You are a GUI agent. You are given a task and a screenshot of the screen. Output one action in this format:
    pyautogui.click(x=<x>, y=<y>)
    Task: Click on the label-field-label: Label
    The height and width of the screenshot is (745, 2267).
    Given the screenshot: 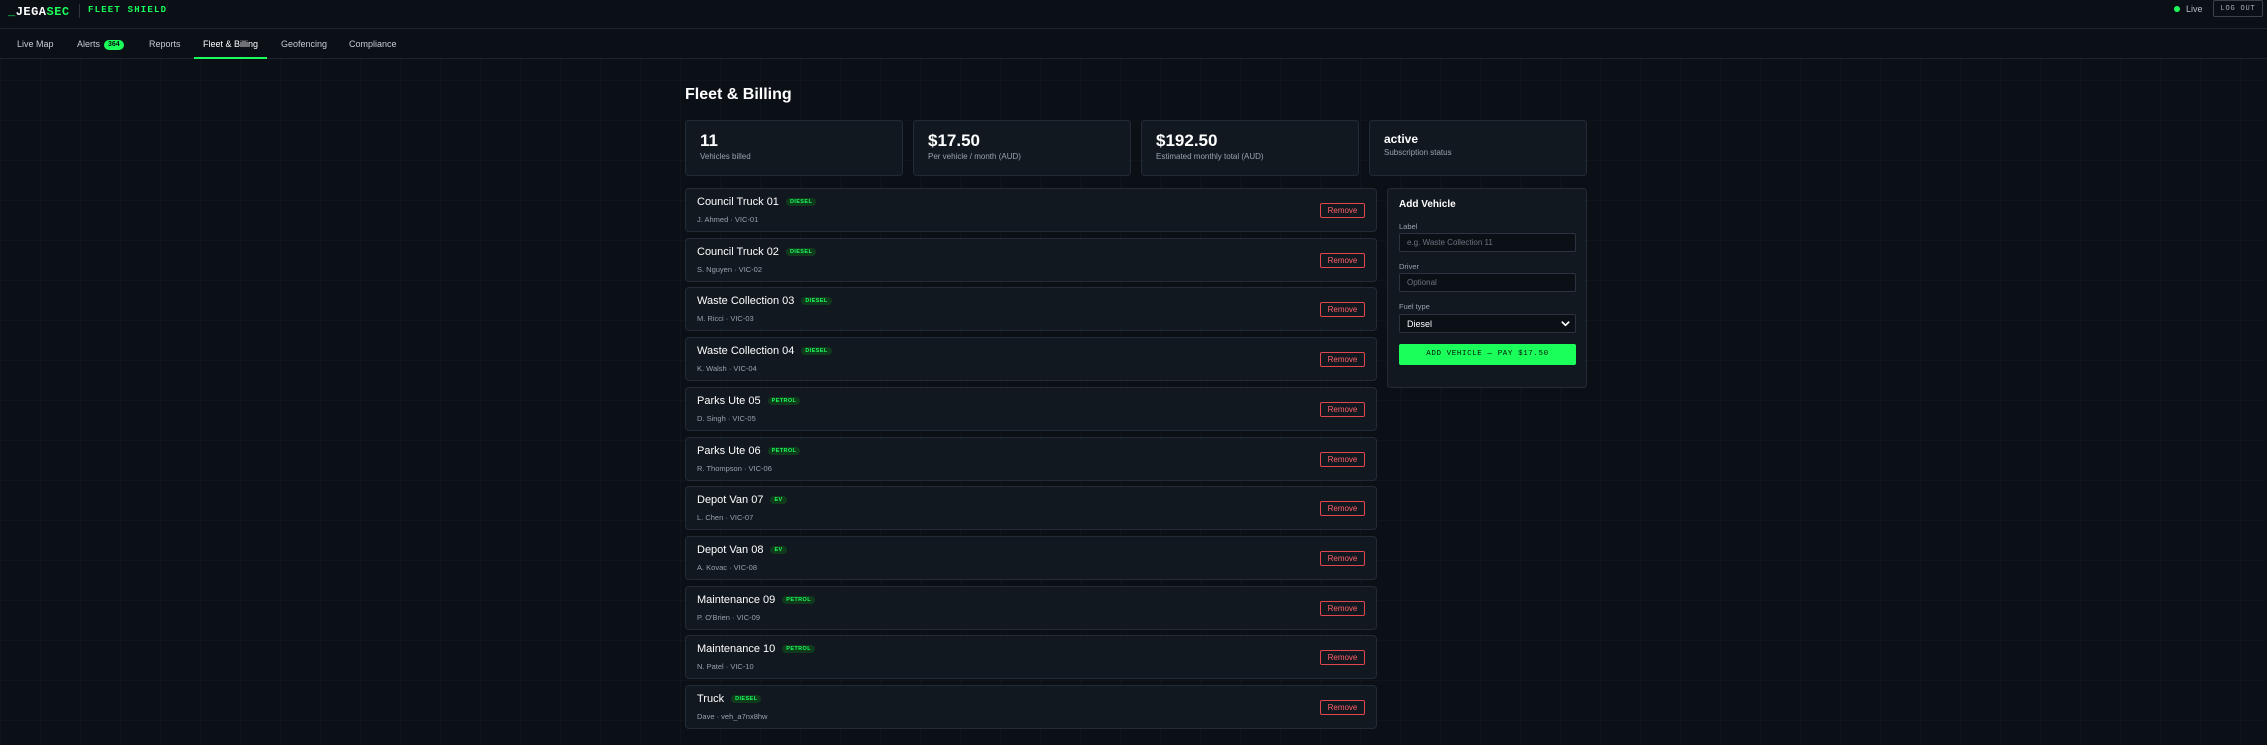 What is the action you would take?
    pyautogui.click(x=1408, y=226)
    